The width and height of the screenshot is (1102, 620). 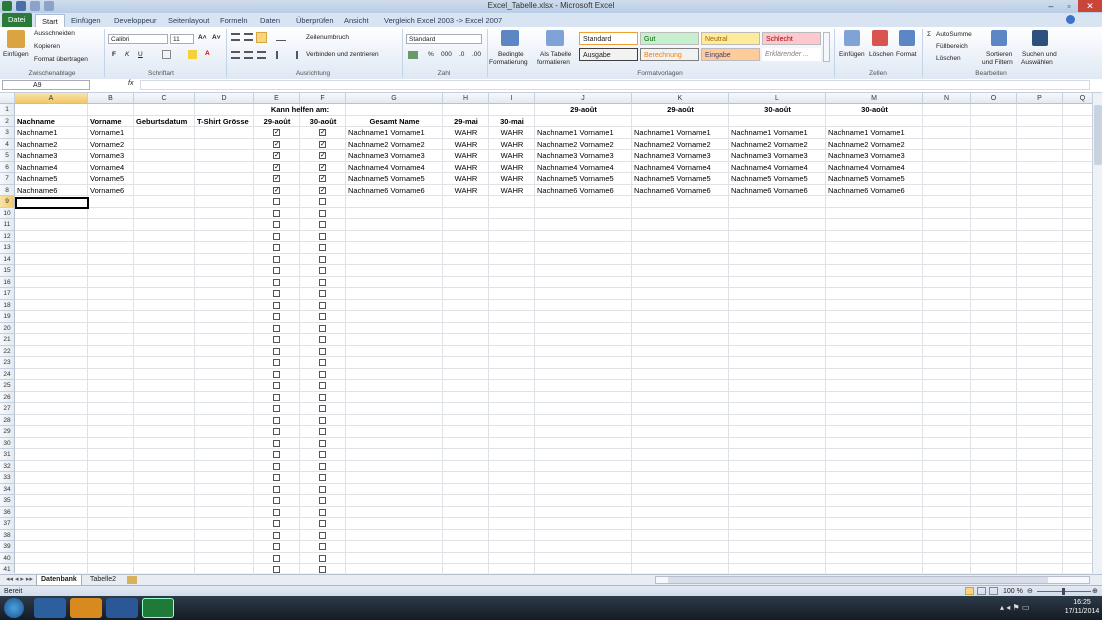 What do you see at coordinates (7, 190) in the screenshot?
I see `row-header: 8` at bounding box center [7, 190].